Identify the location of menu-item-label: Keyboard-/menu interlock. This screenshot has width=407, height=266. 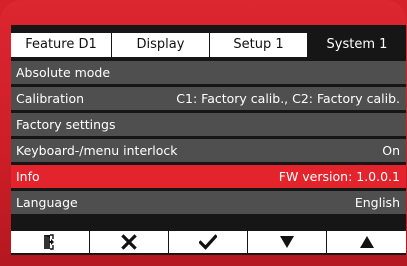
(97, 150).